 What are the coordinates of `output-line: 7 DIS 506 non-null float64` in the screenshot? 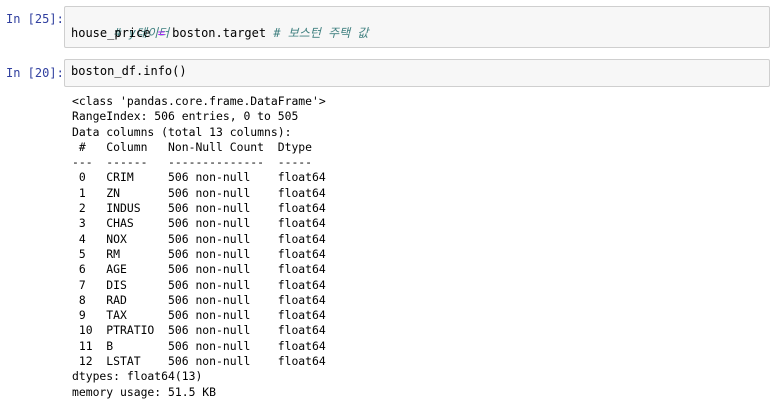 It's located at (199, 284).